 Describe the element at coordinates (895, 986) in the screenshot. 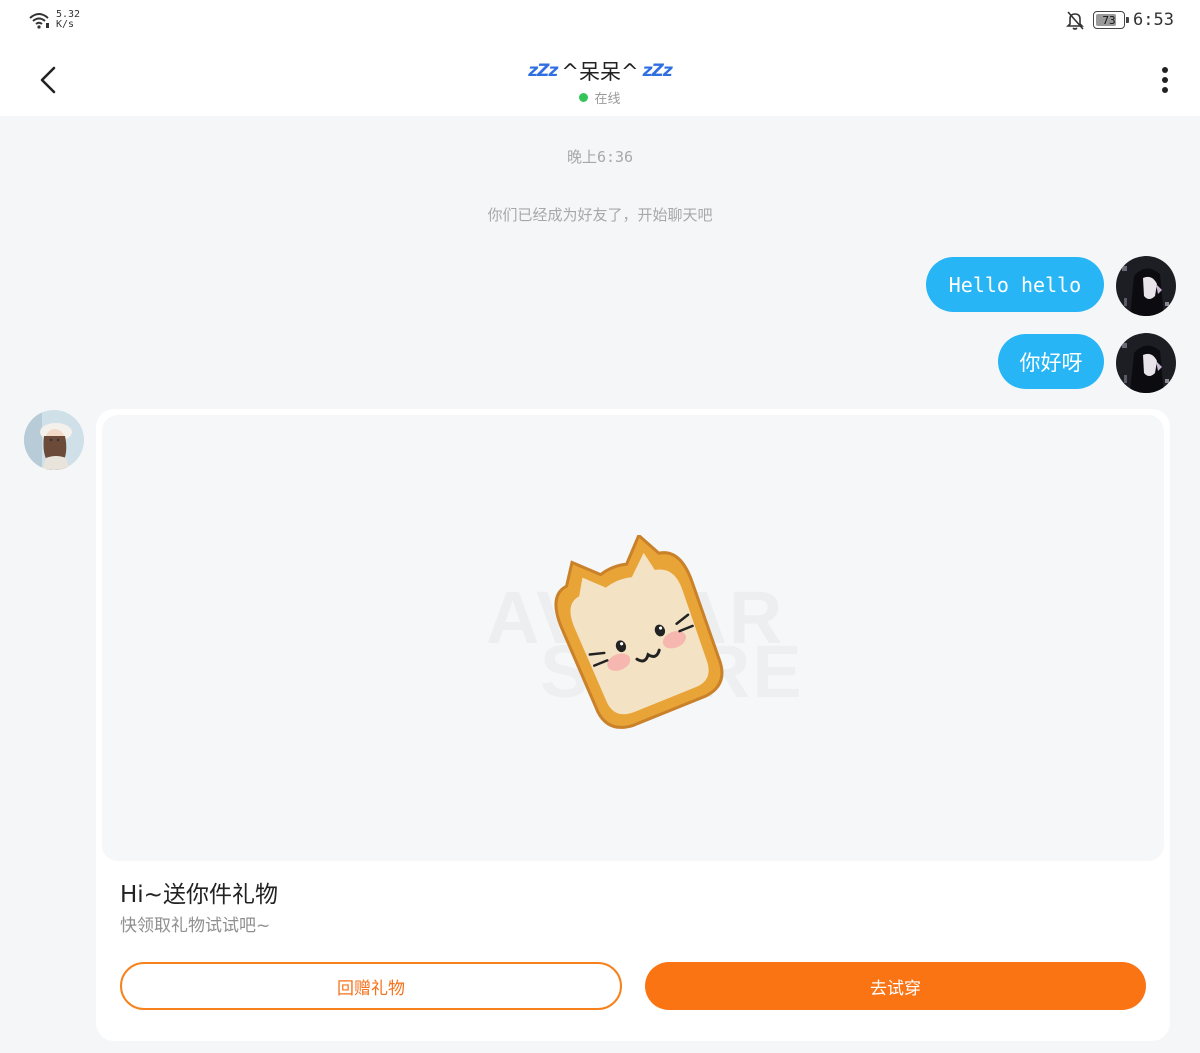

I see `try-on-button: 去试穿` at that location.